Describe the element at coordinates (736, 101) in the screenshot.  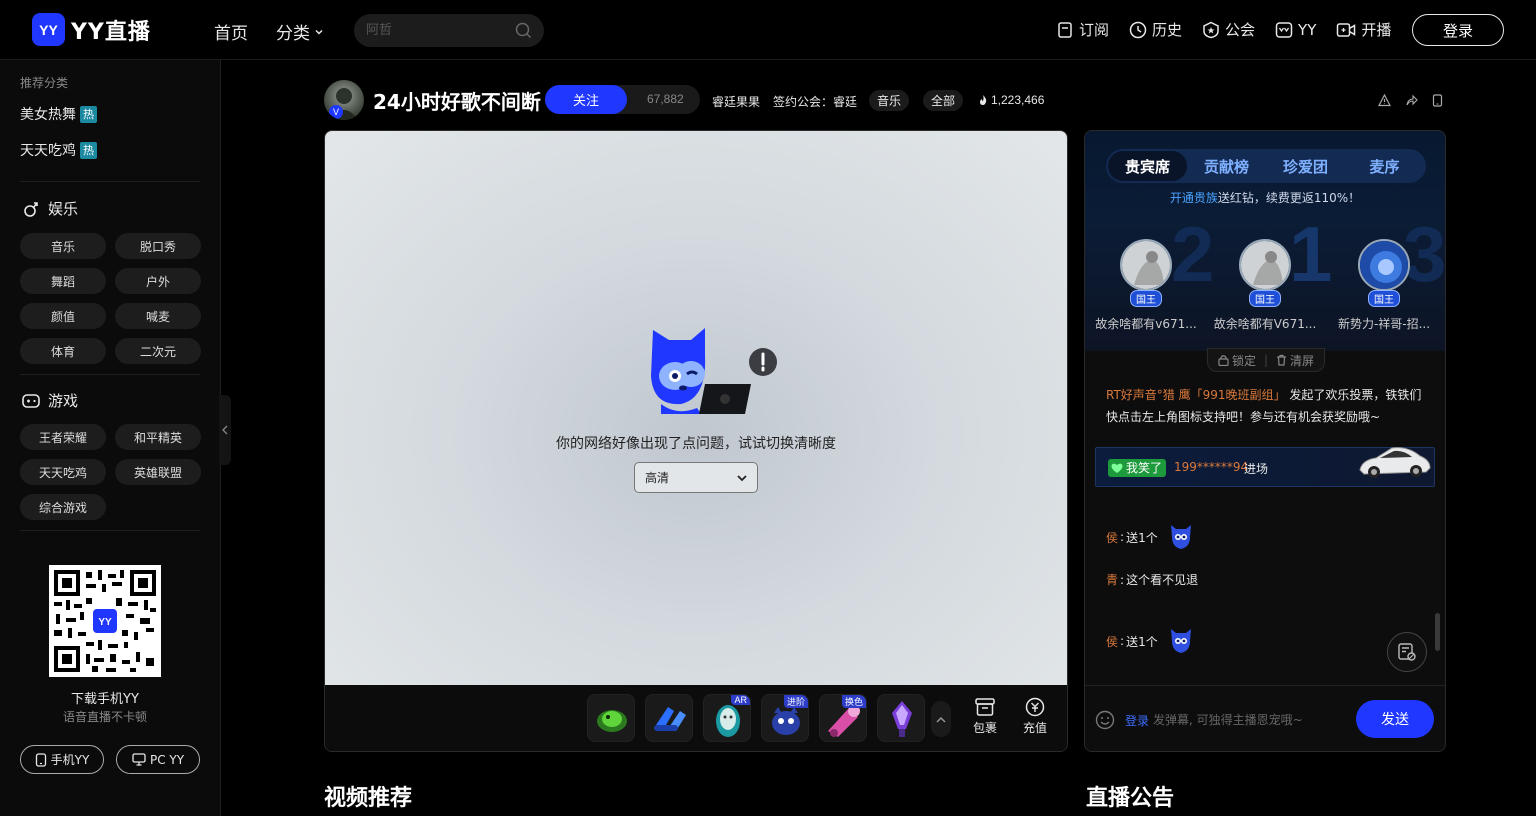
I see `anchor-name: 睿廷果果` at that location.